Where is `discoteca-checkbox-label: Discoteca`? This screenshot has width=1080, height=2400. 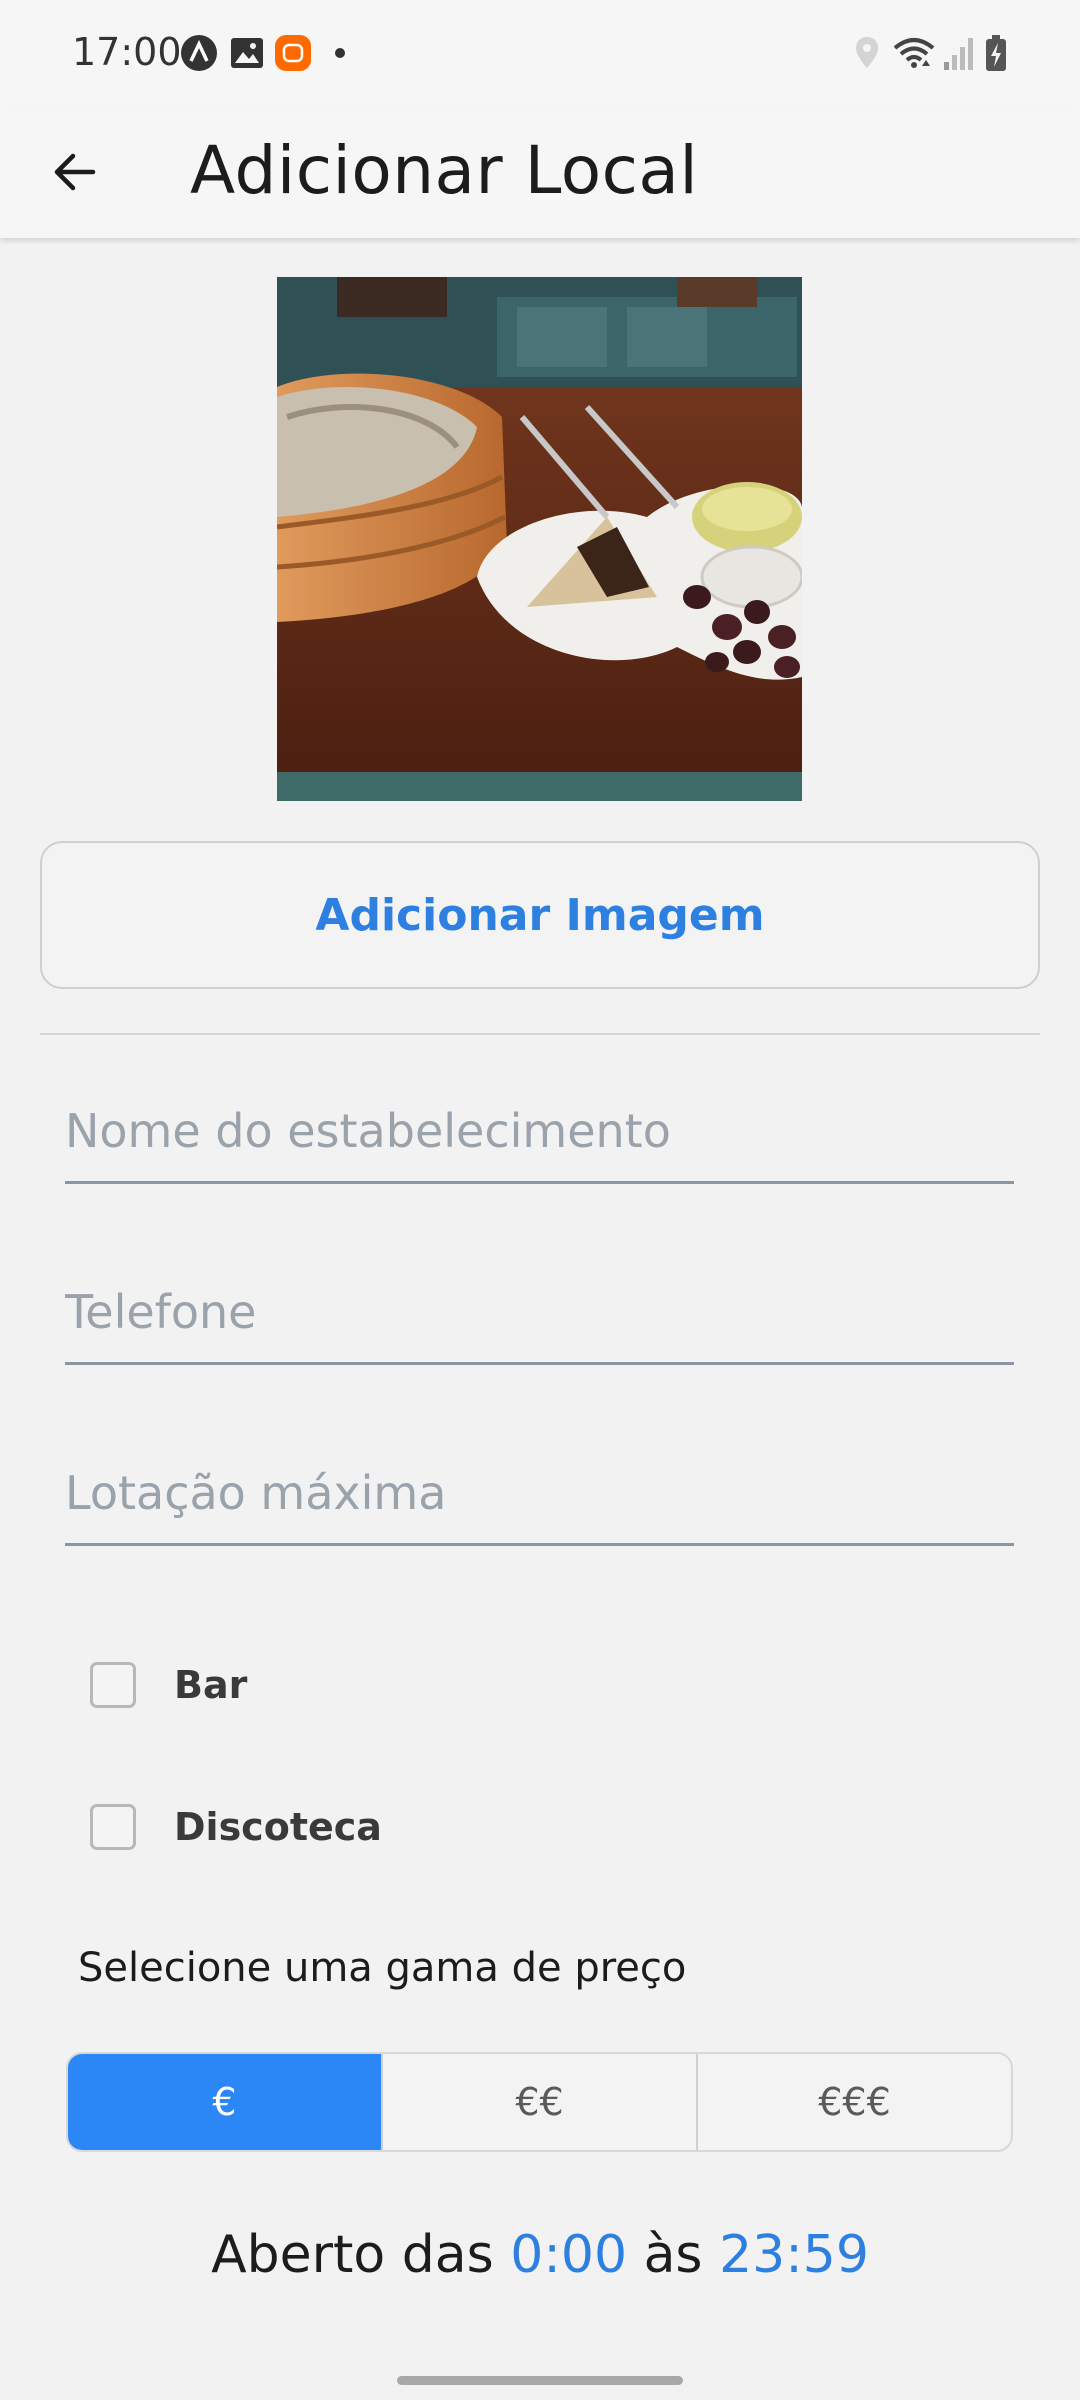
discoteca-checkbox-label: Discoteca is located at coordinates (278, 1827).